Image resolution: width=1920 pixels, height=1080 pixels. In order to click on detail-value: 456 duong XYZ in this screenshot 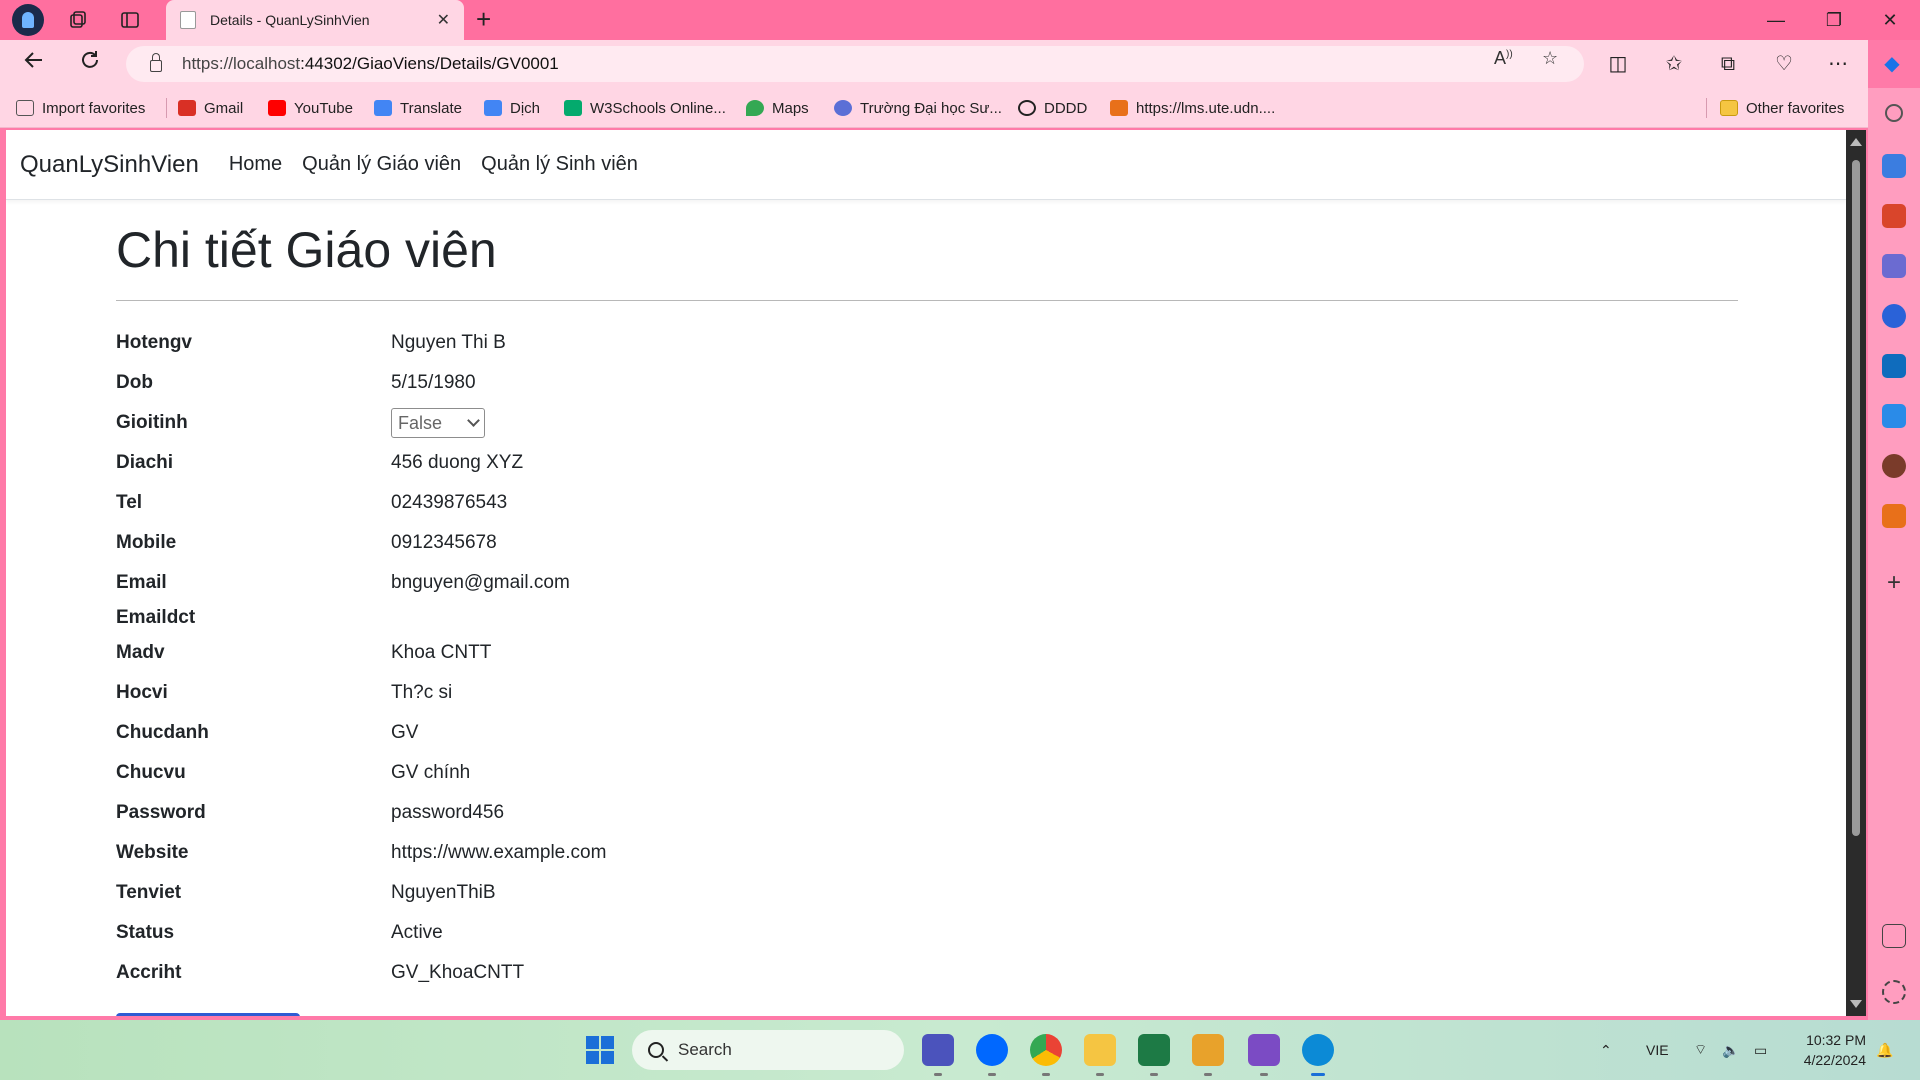, I will do `click(457, 462)`.